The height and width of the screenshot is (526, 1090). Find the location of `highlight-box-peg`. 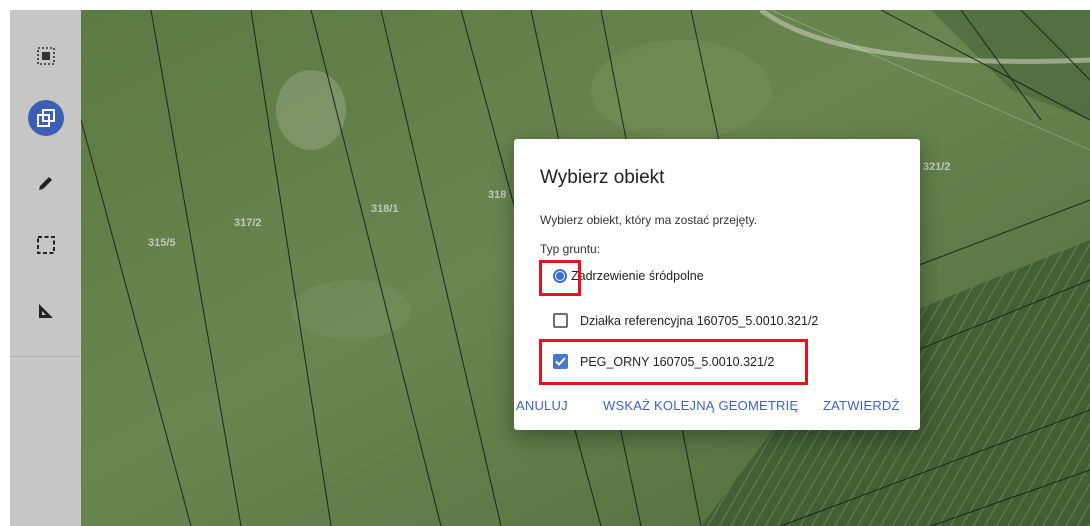

highlight-box-peg is located at coordinates (673, 362).